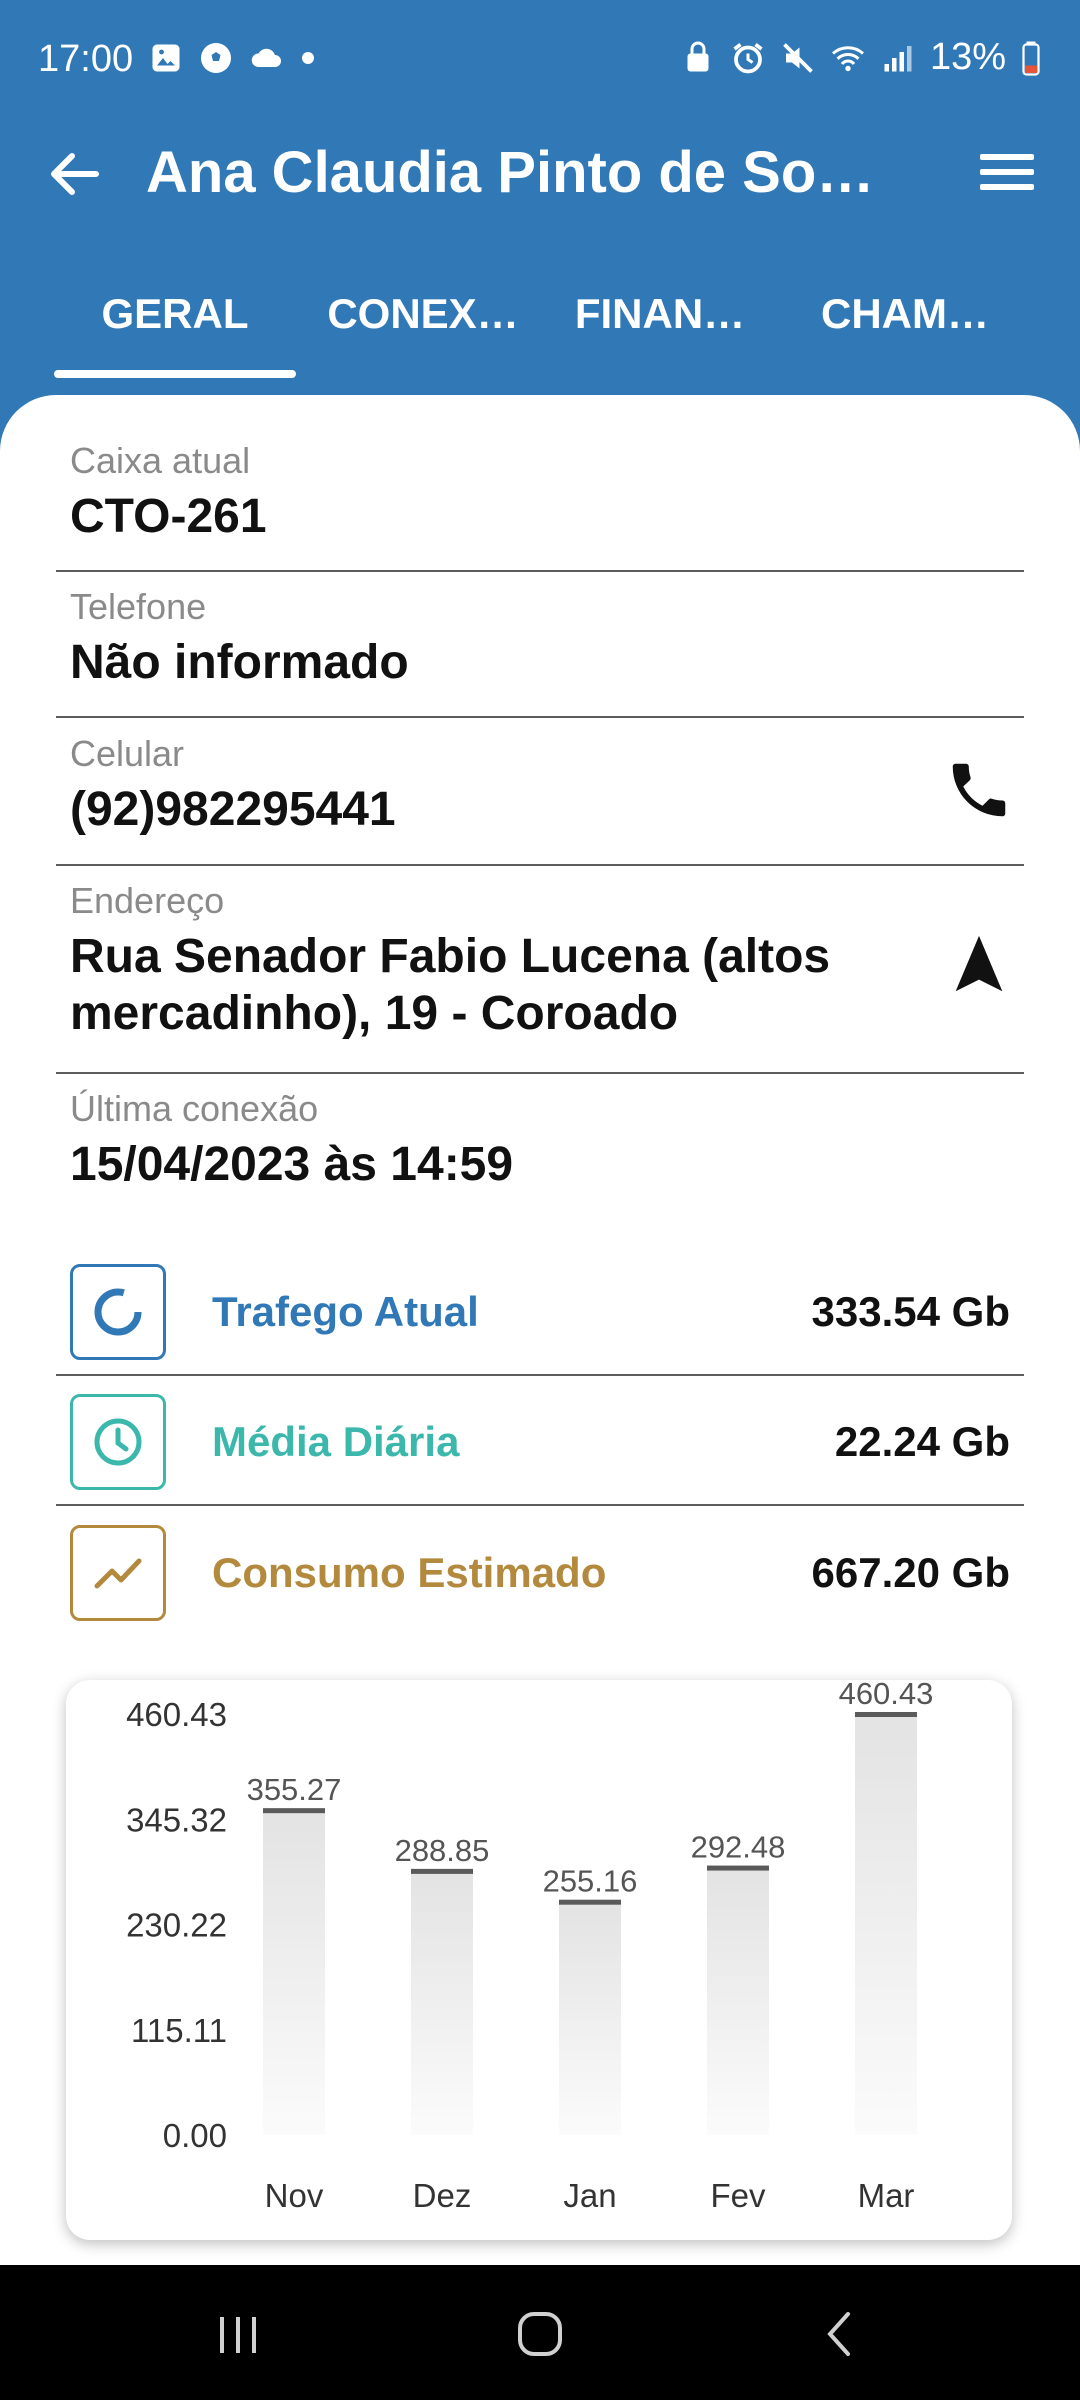 The width and height of the screenshot is (1080, 2400). What do you see at coordinates (118, 1442) in the screenshot?
I see `clock-icon` at bounding box center [118, 1442].